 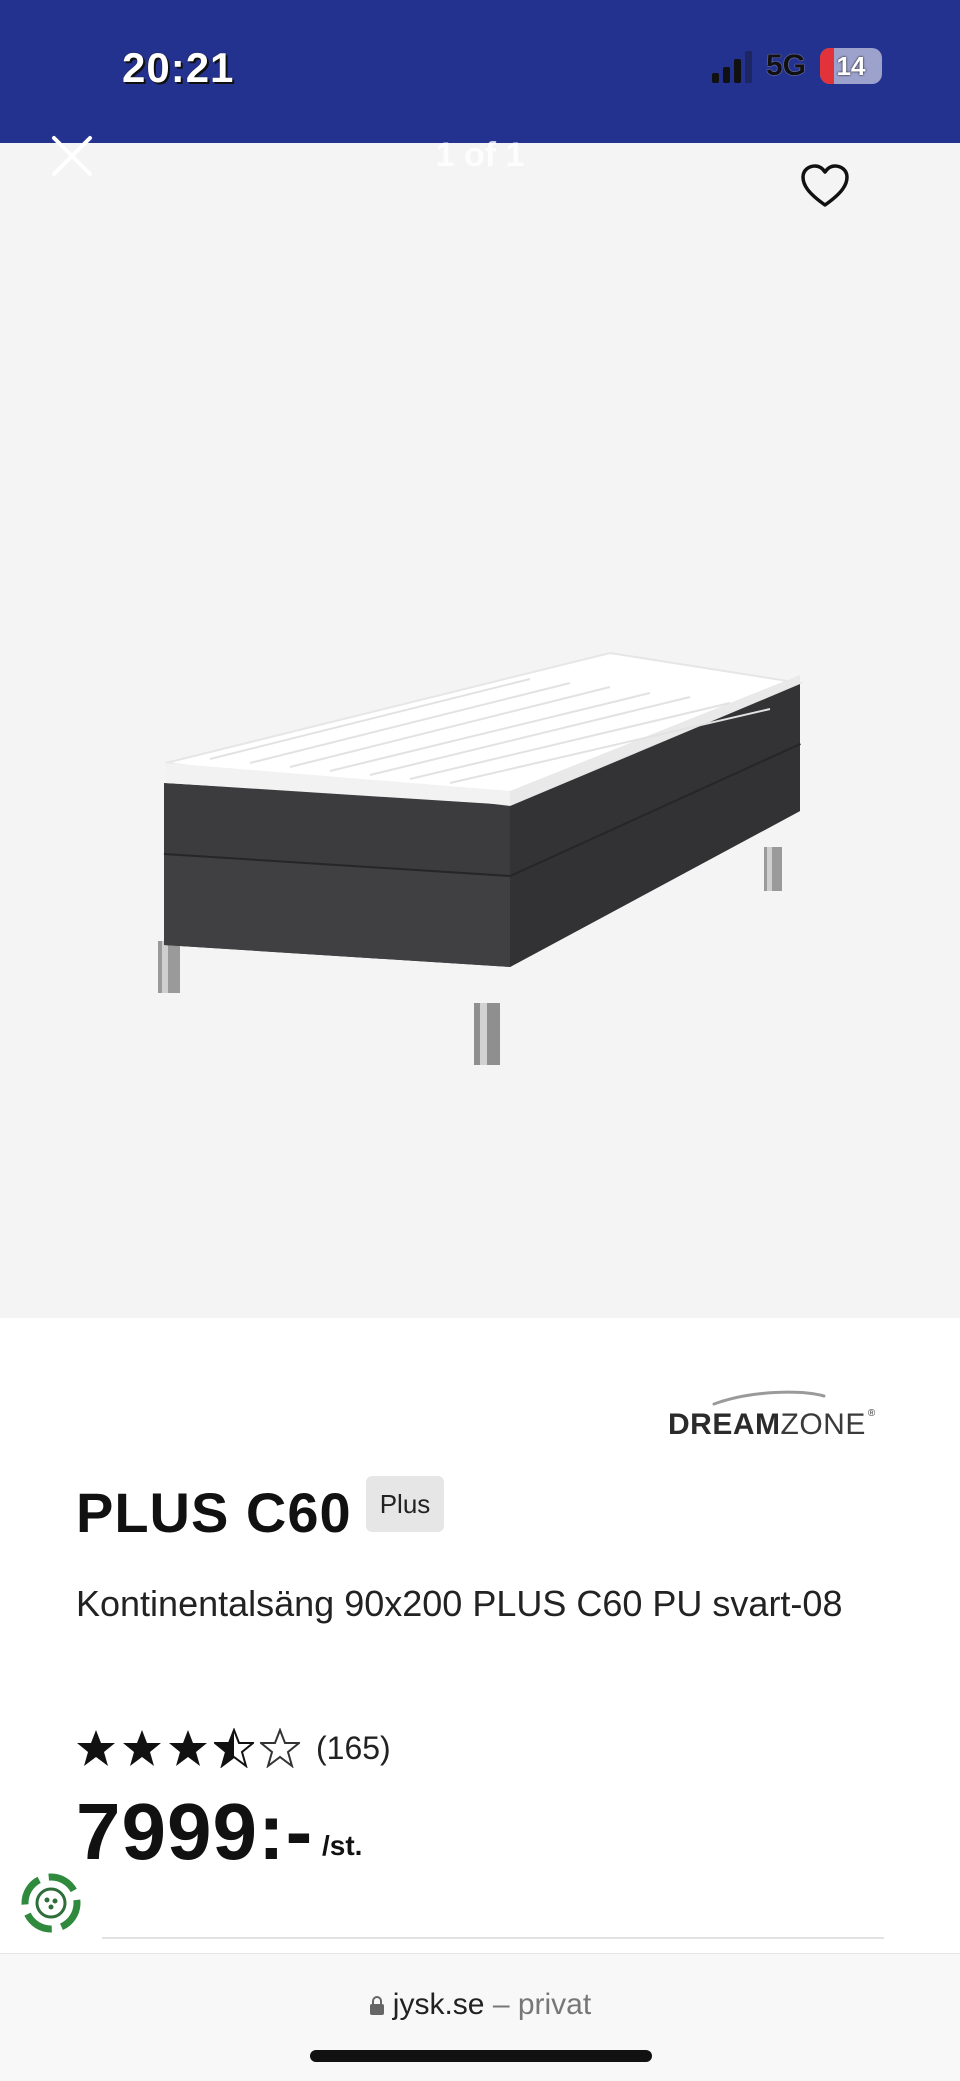 I want to click on star-empty-icon, so click(x=280, y=1748).